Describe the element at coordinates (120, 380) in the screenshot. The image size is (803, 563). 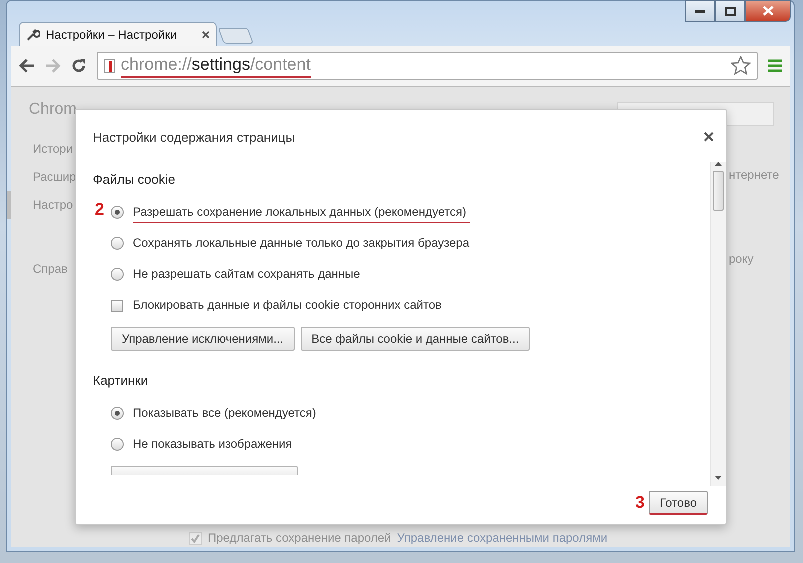
I see `section-title: Картинки` at that location.